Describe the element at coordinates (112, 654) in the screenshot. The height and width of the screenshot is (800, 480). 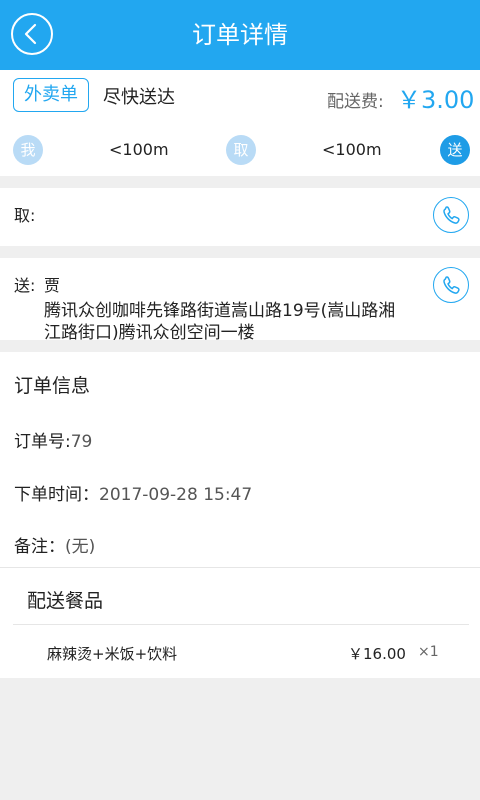
I see `meal-item-name: 麻辣烫+米饭+饮料` at that location.